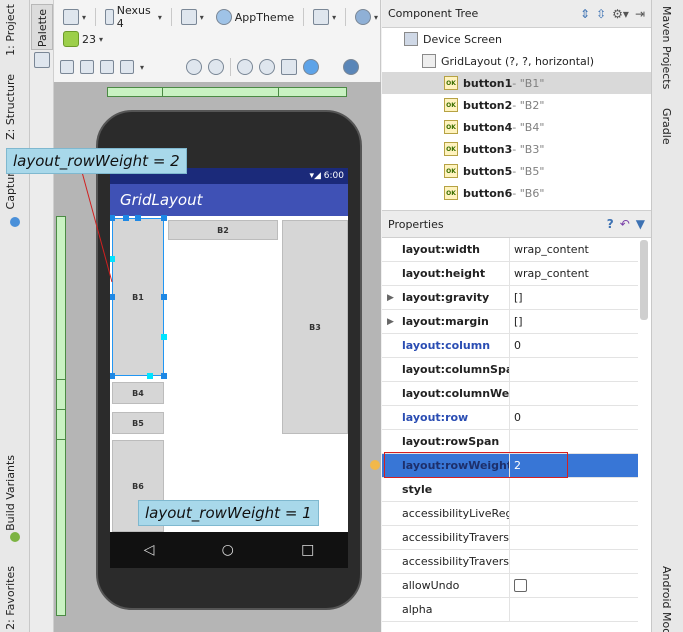 The height and width of the screenshot is (632, 683). Describe the element at coordinates (42, 60) in the screenshot. I see `palette-brush-icon` at that location.